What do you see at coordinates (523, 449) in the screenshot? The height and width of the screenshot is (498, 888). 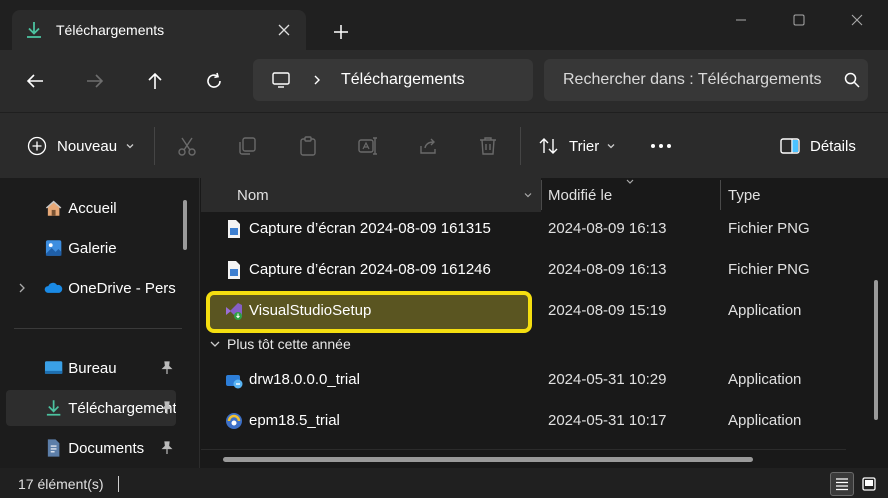 I see `horizontal-scroll-track` at bounding box center [523, 449].